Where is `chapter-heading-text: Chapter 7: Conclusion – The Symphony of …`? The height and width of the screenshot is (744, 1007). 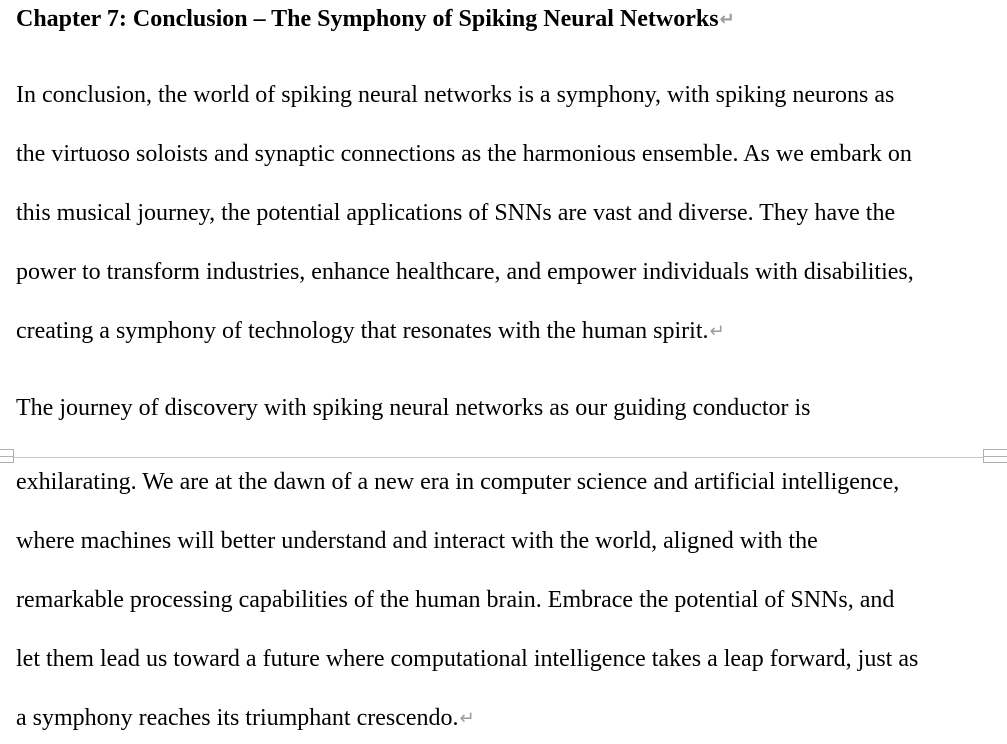
chapter-heading-text: Chapter 7: Conclusion – The Symphony of … is located at coordinates (367, 19).